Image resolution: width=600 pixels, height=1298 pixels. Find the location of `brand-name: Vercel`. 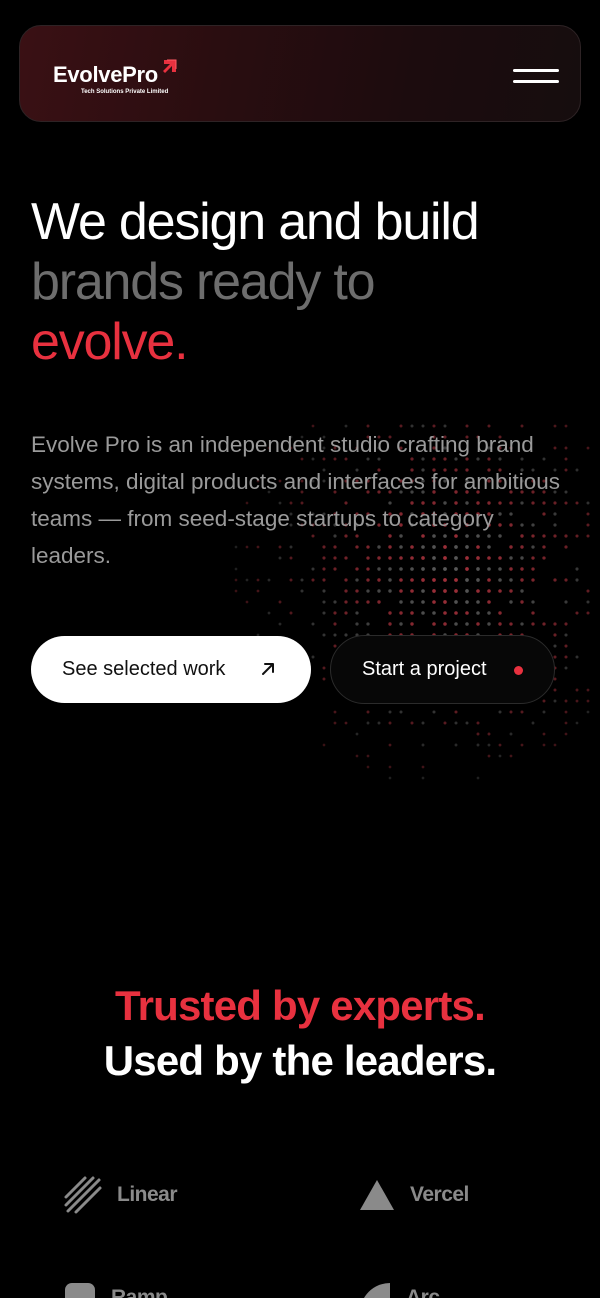

brand-name: Vercel is located at coordinates (439, 1194).